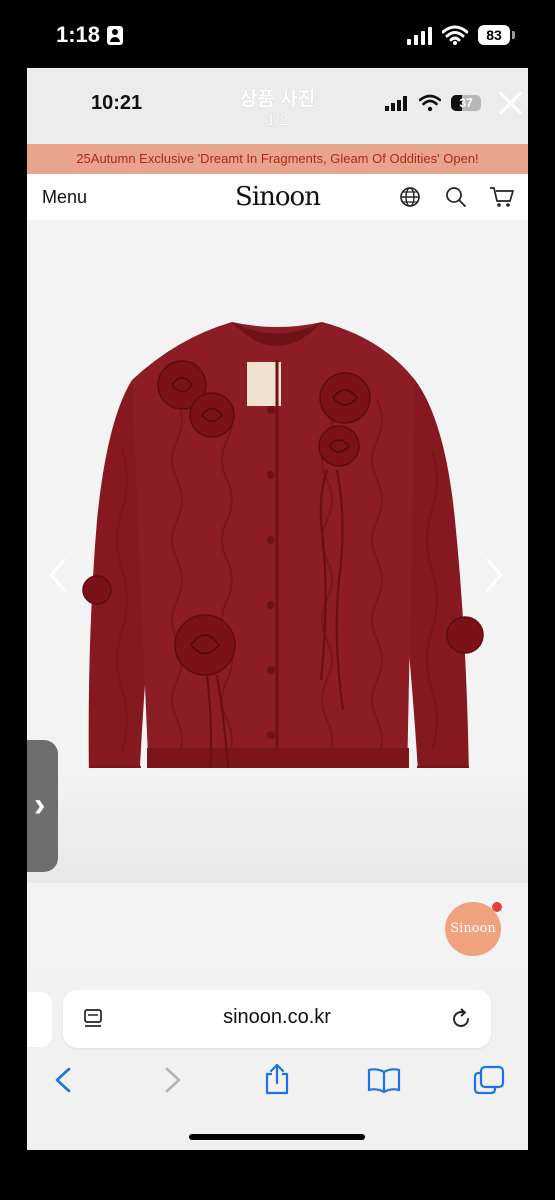 This screenshot has height=1200, width=555. What do you see at coordinates (78, 34) in the screenshot?
I see `device-time: 1:18` at bounding box center [78, 34].